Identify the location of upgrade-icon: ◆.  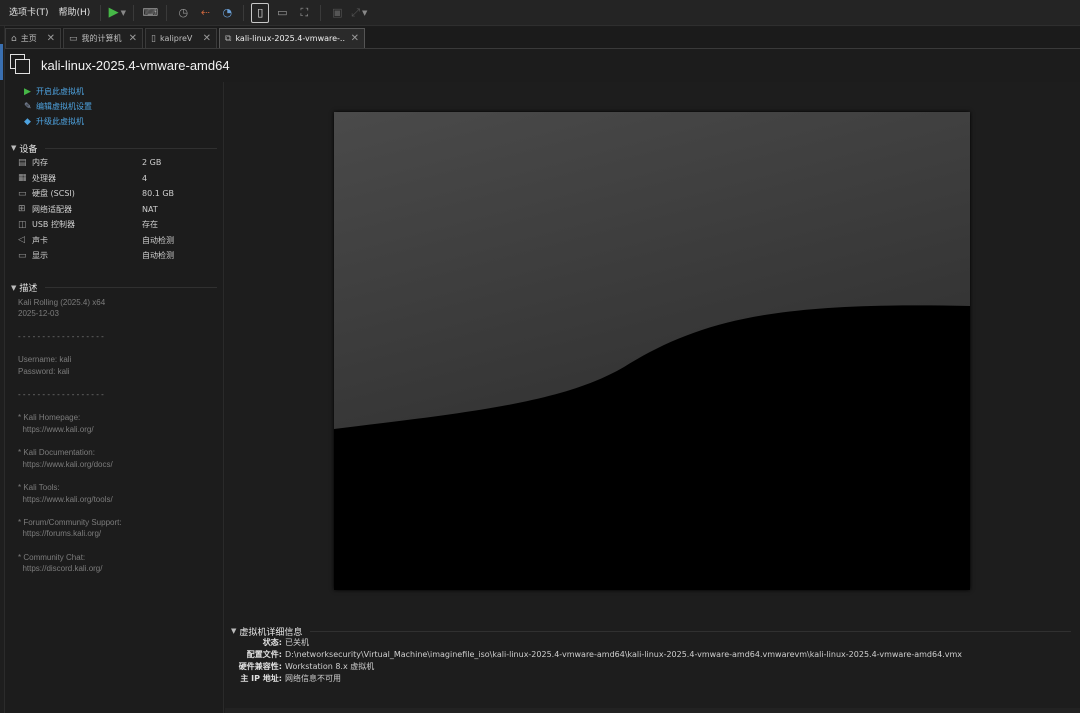
(27, 121).